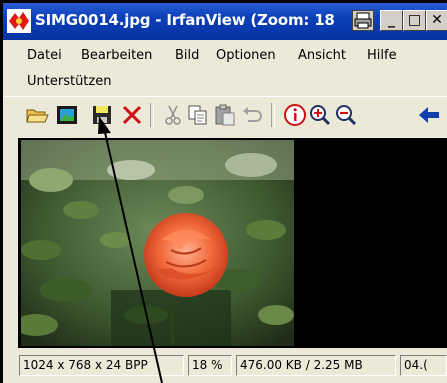 This screenshot has width=447, height=383. What do you see at coordinates (44, 55) in the screenshot?
I see `menu-datei: Datei` at bounding box center [44, 55].